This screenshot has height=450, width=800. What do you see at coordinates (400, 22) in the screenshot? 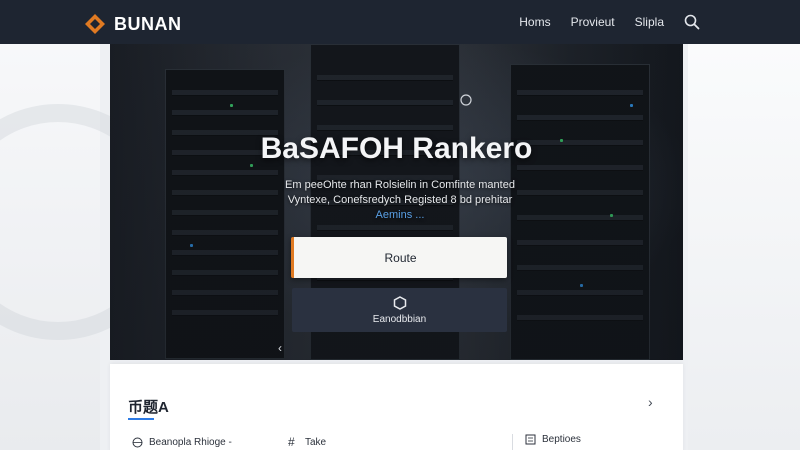
I see `top-navbar: BUNAN Homs Provieut Slipla` at bounding box center [400, 22].